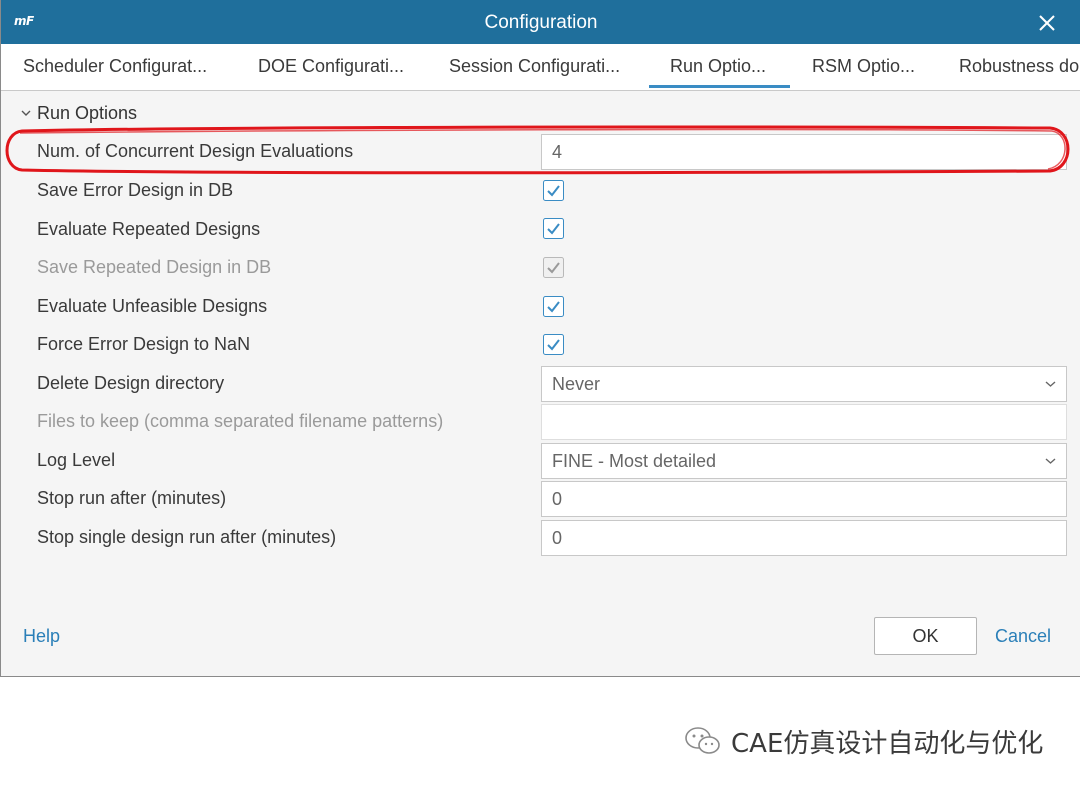  Describe the element at coordinates (152, 306) in the screenshot. I see `evaluate-unfeasible-designs-label: Evaluate Unfeasible Designs` at that location.